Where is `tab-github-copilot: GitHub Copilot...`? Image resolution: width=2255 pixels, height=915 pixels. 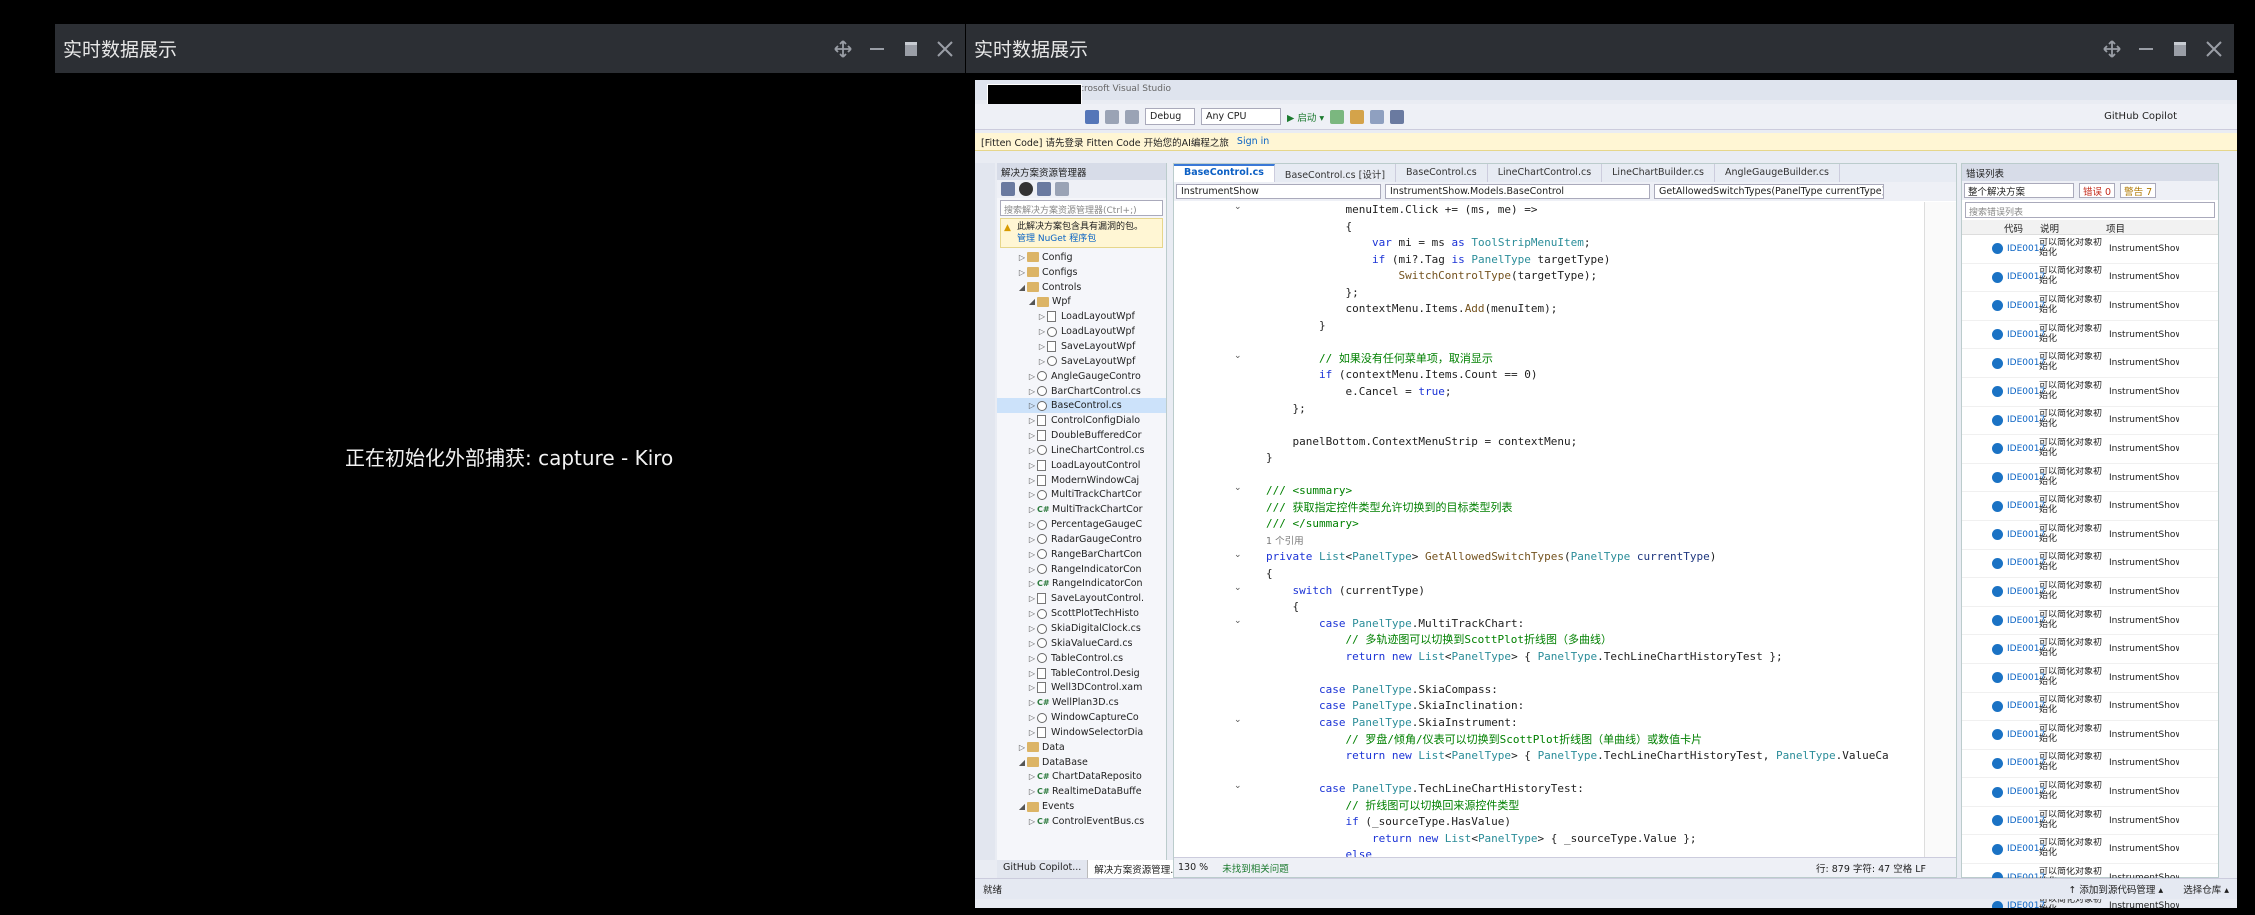 tab-github-copilot: GitHub Copilot... is located at coordinates (1043, 869).